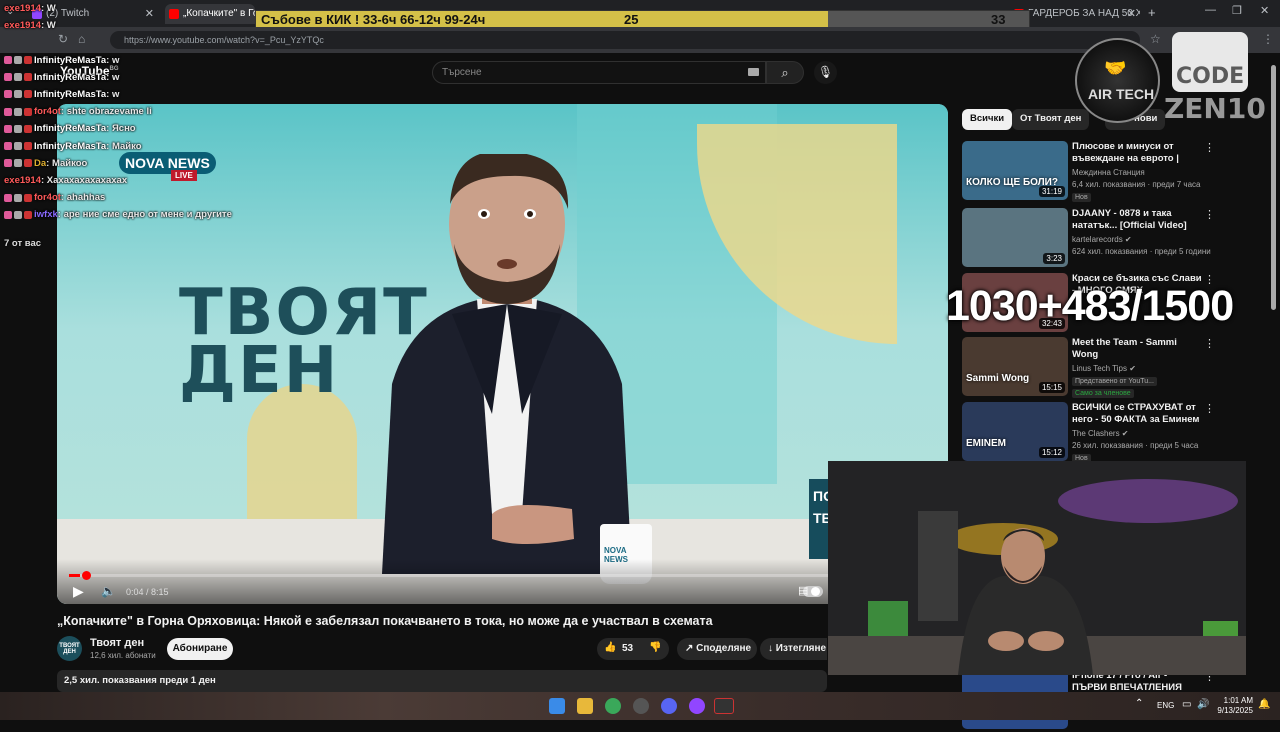  Describe the element at coordinates (1121, 94) in the screenshot. I see `air-tech-label: AIR TECH` at that location.